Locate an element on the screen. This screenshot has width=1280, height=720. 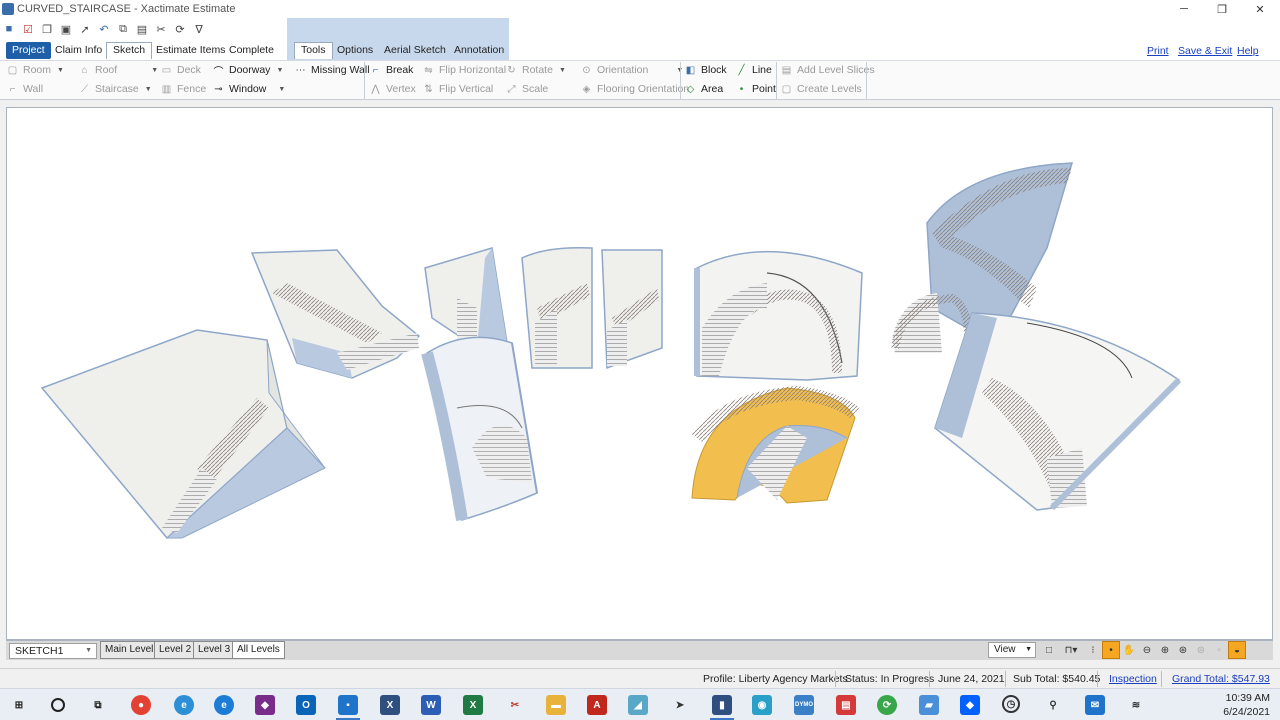
ie-icon: e is located at coordinates (184, 705).